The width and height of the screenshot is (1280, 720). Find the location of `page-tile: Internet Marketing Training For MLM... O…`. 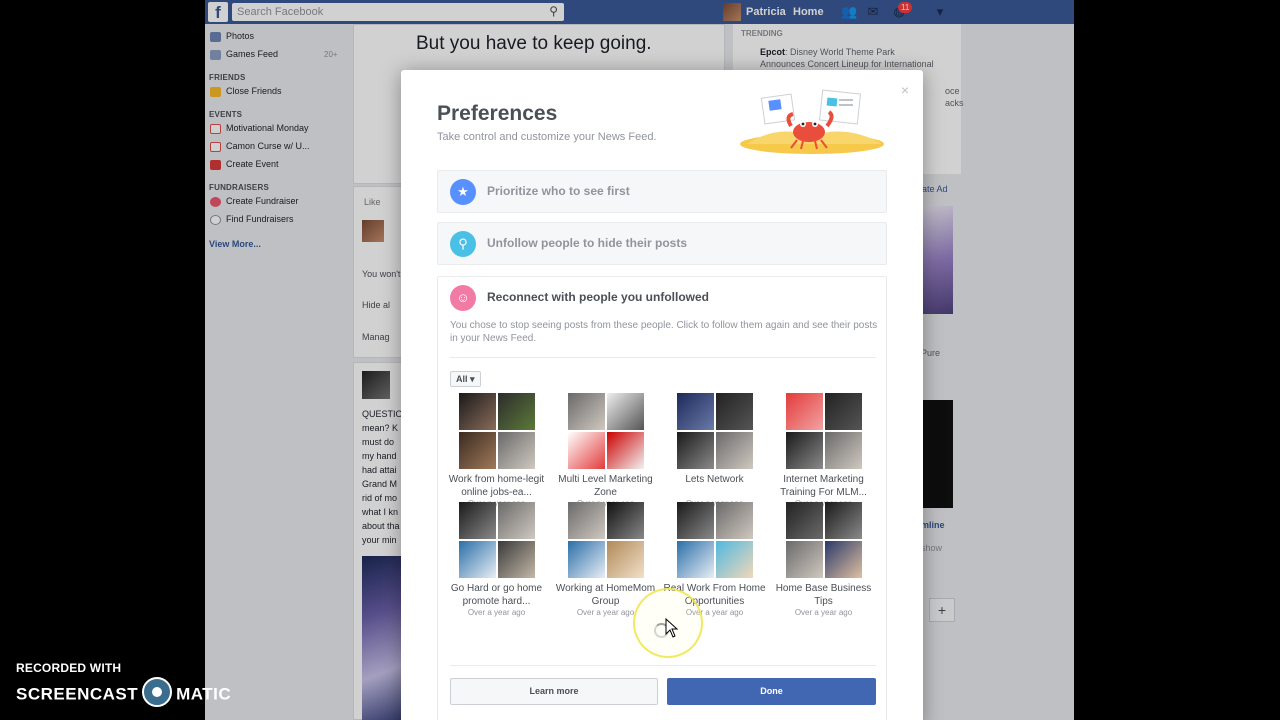

page-tile: Internet Marketing Training For MLM... O… is located at coordinates (823, 451).